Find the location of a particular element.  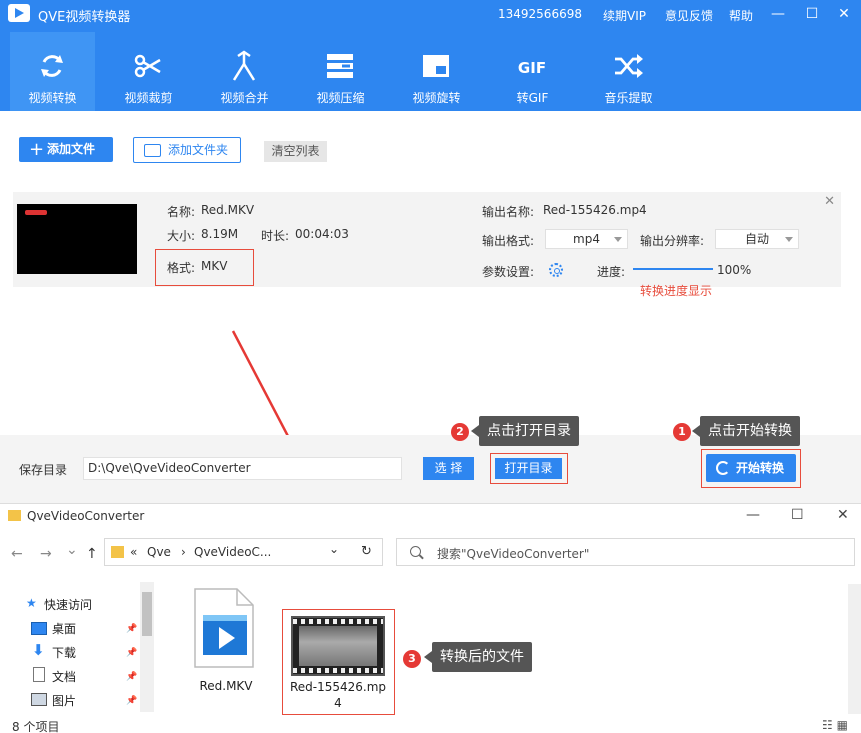

nav-label: 视频裁剪 is located at coordinates (148, 98).